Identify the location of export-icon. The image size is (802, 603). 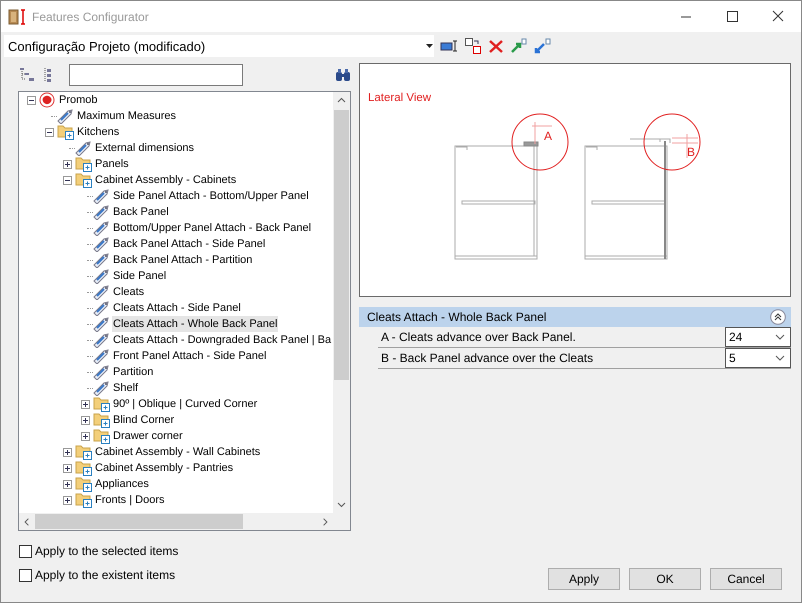
(519, 46).